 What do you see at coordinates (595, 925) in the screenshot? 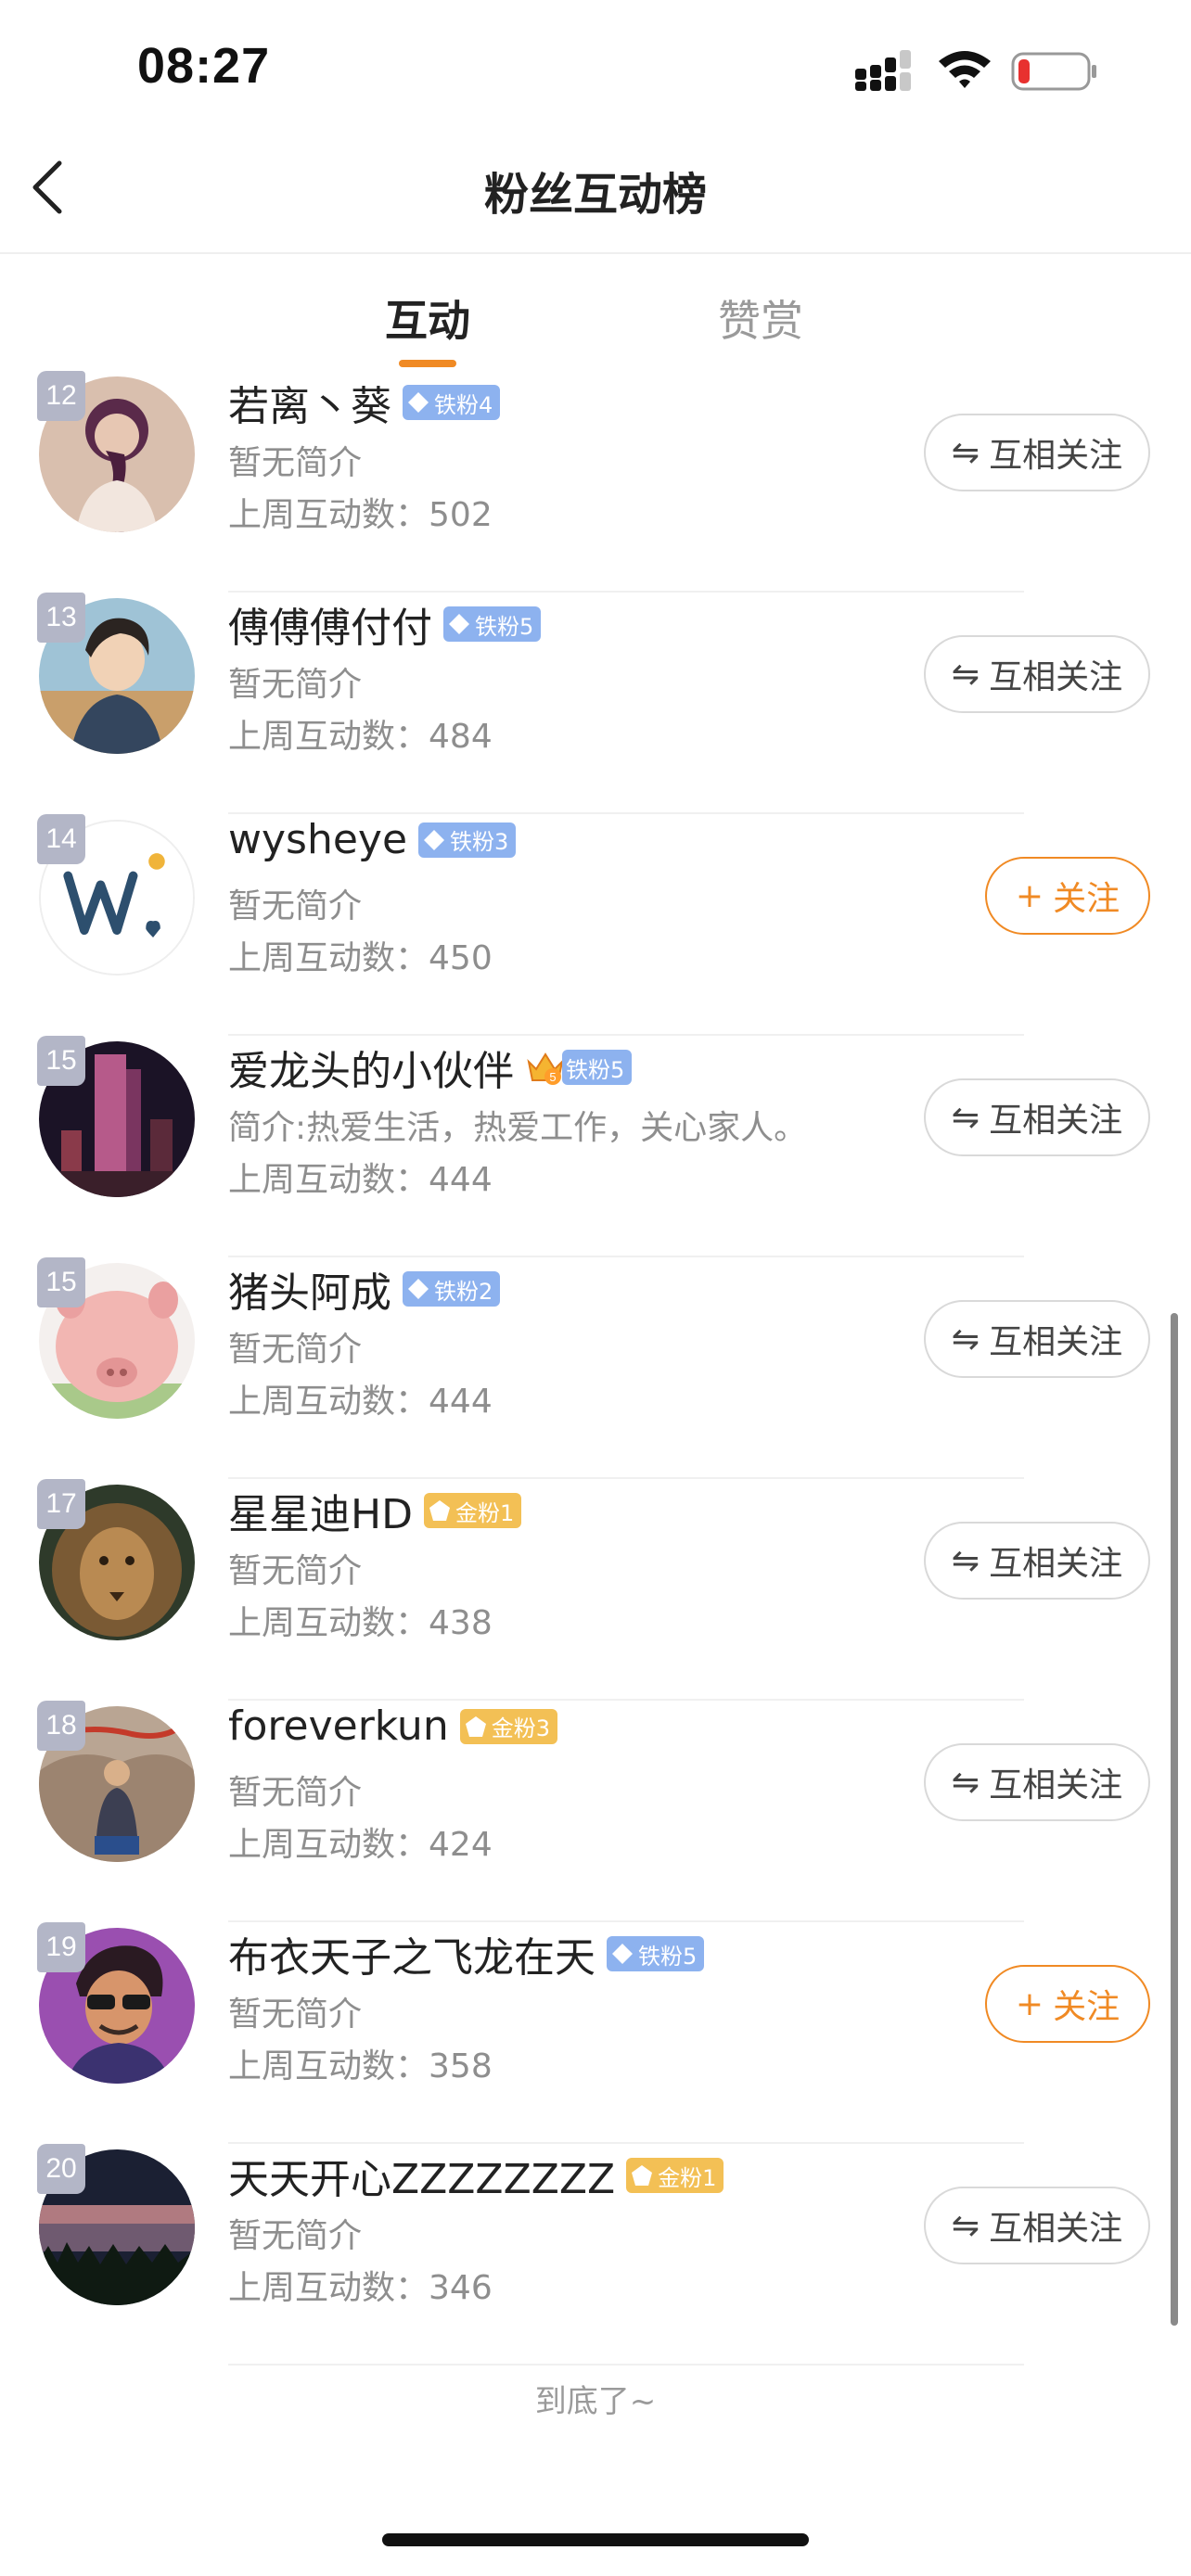
I see `list-item: 14 wysheye 铁粉3 暂无简介 上周互动数：450 + 关注` at bounding box center [595, 925].